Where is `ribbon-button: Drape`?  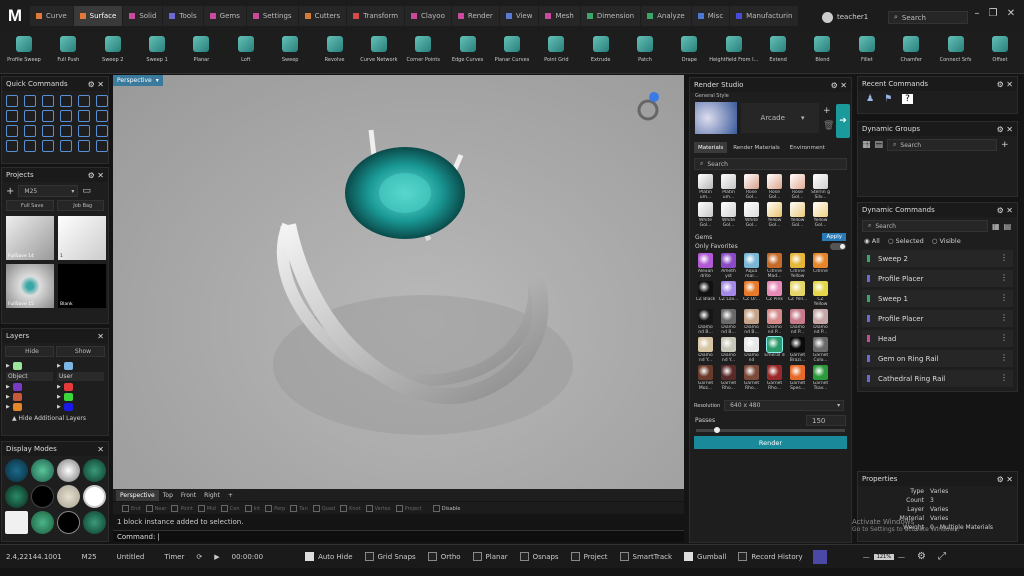 ribbon-button: Drape is located at coordinates (689, 53).